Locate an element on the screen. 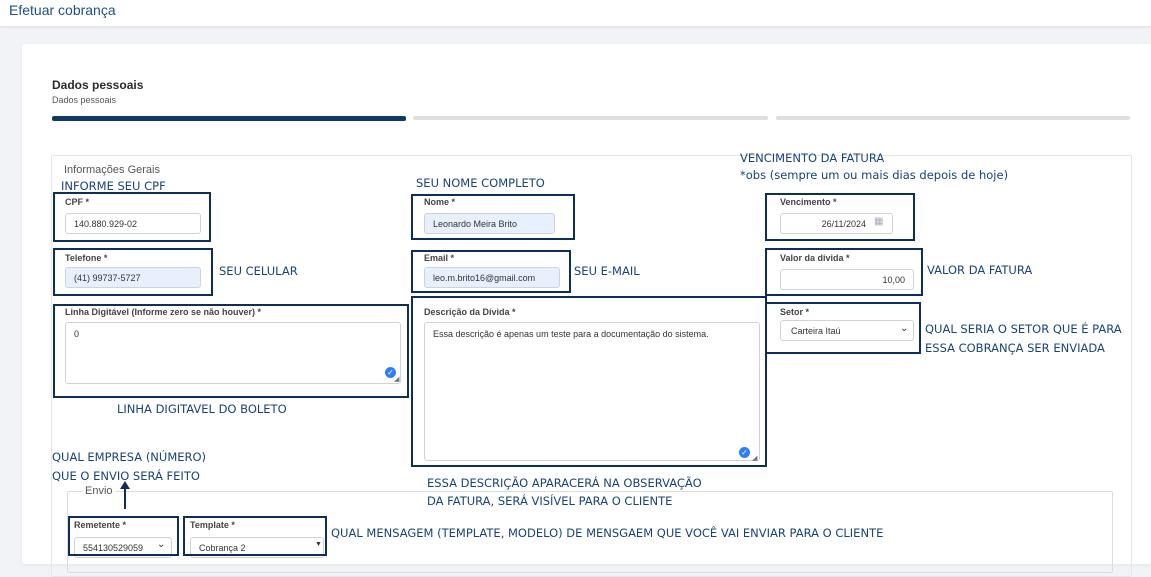  annotation-email: SEU E-MAIL is located at coordinates (607, 271).